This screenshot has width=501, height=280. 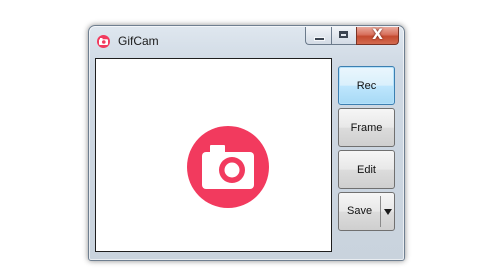 What do you see at coordinates (228, 167) in the screenshot?
I see `camera-icon` at bounding box center [228, 167].